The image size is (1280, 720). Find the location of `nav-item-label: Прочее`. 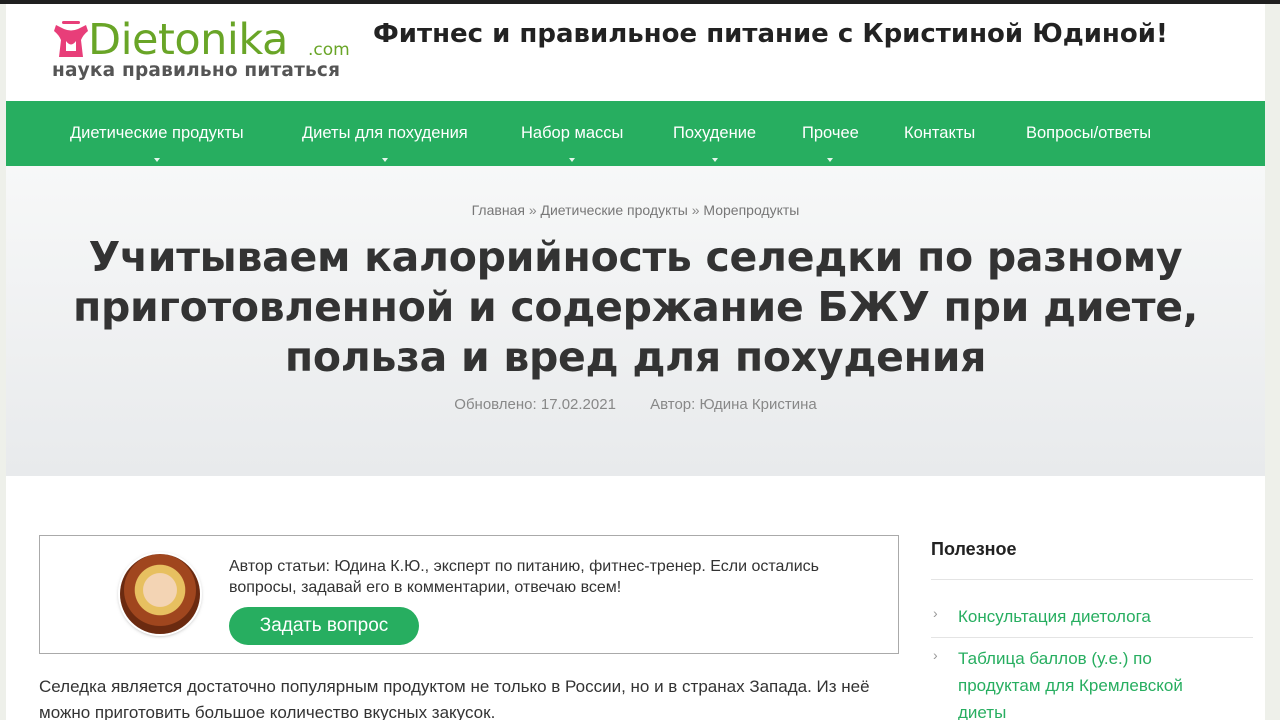

nav-item-label: Прочее is located at coordinates (830, 133).